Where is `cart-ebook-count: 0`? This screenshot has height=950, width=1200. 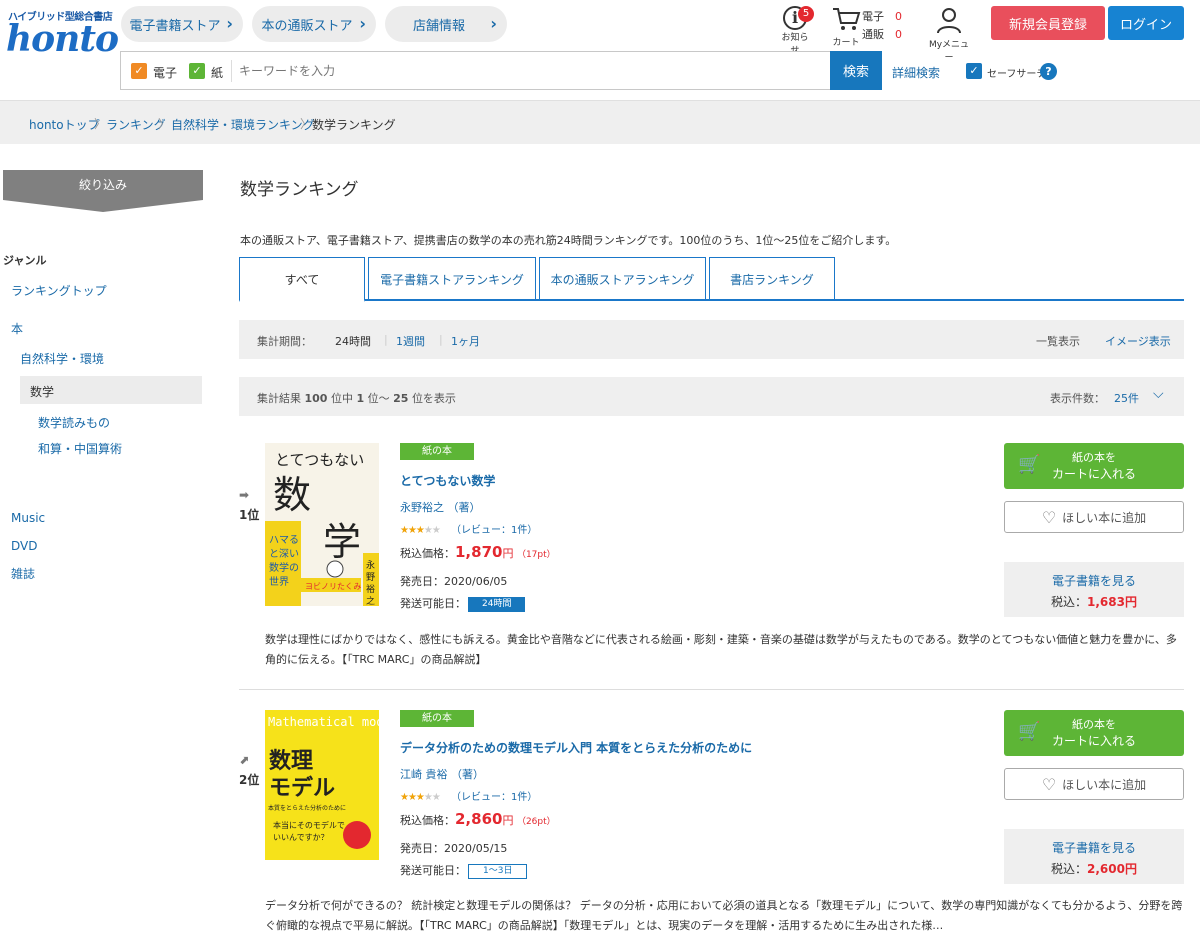
cart-ebook-count: 0 is located at coordinates (898, 16).